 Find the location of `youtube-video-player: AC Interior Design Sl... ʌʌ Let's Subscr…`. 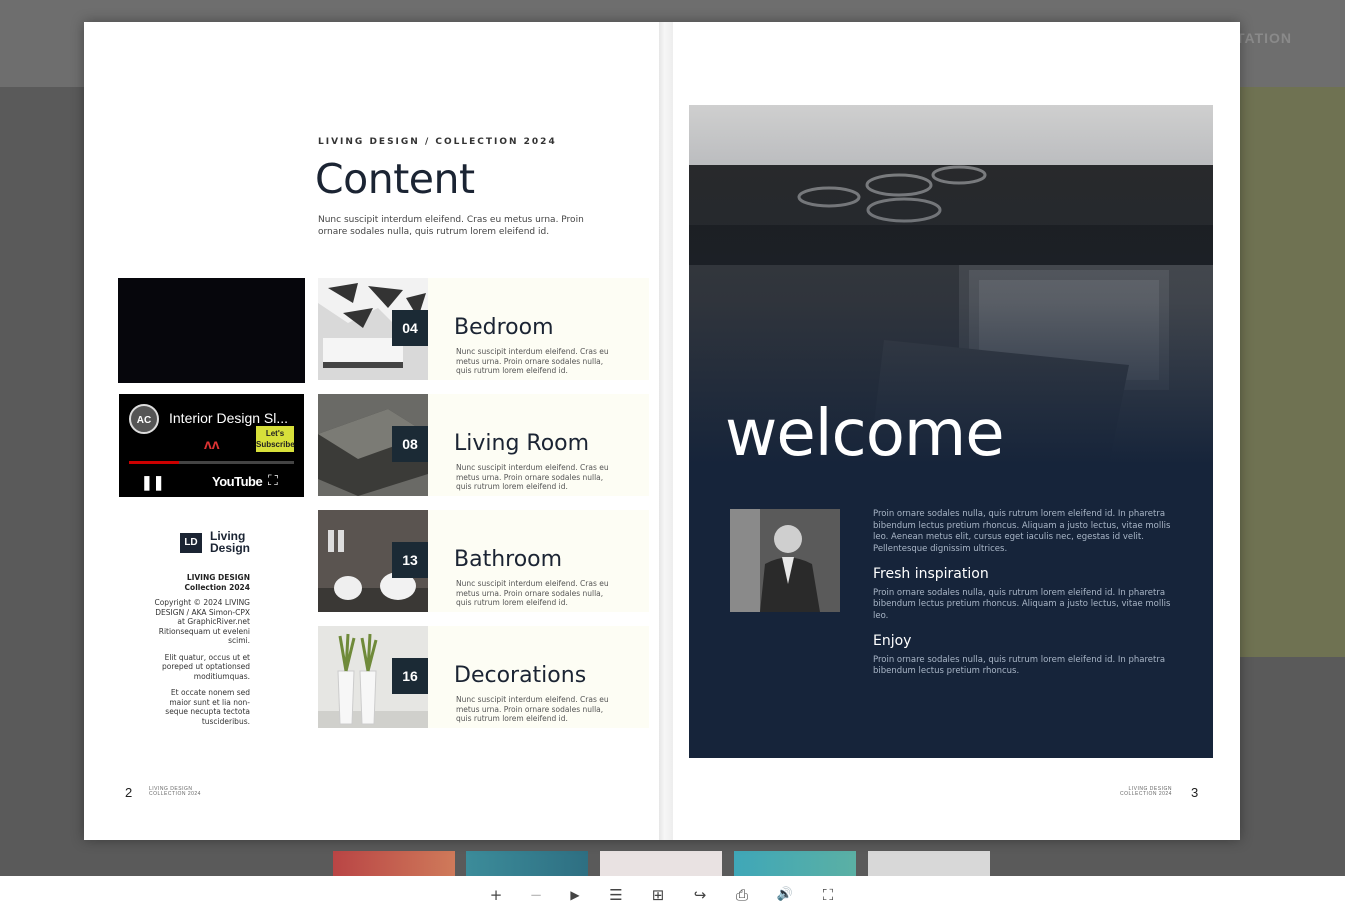

youtube-video-player: AC Interior Design Sl... ʌʌ Let's Subscr… is located at coordinates (211, 445).